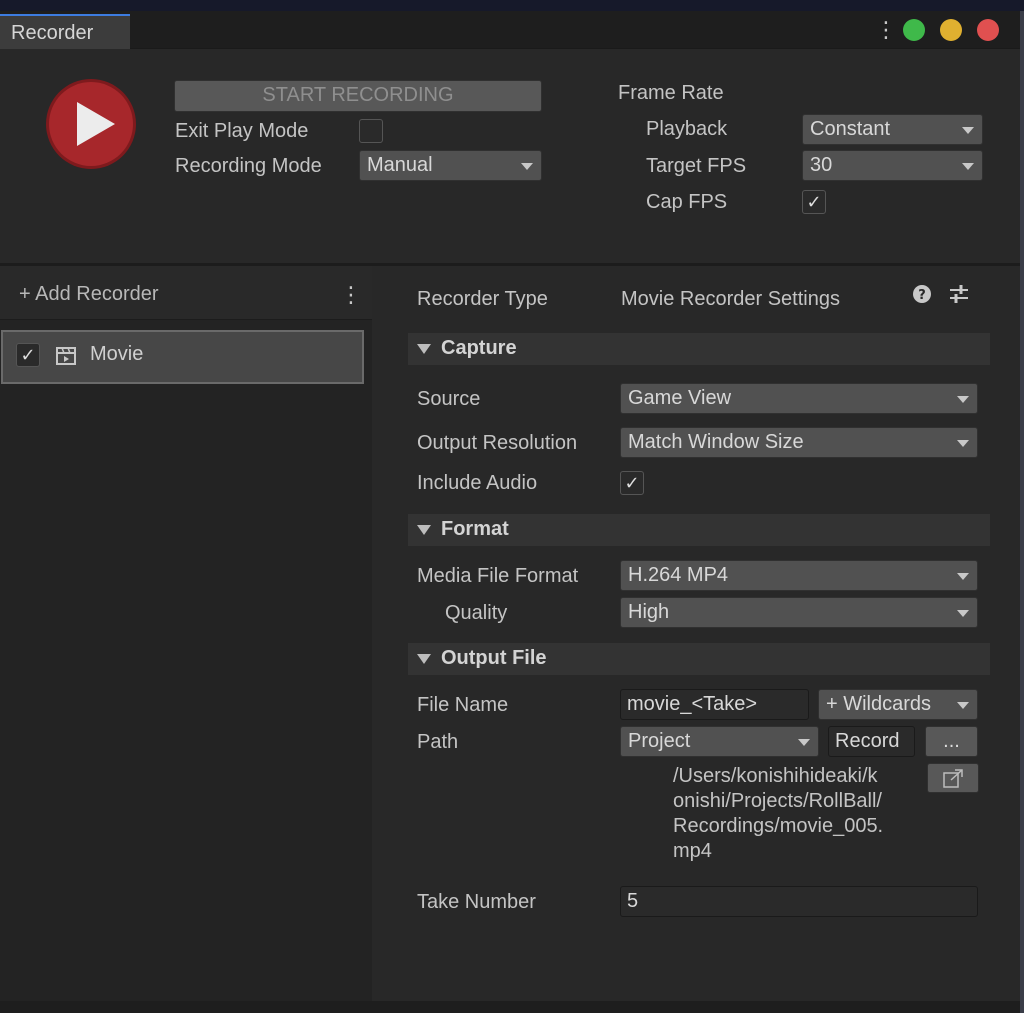 The image size is (1024, 1013). What do you see at coordinates (351, 295) in the screenshot?
I see `recorder-list-menu-icon: ⋮` at bounding box center [351, 295].